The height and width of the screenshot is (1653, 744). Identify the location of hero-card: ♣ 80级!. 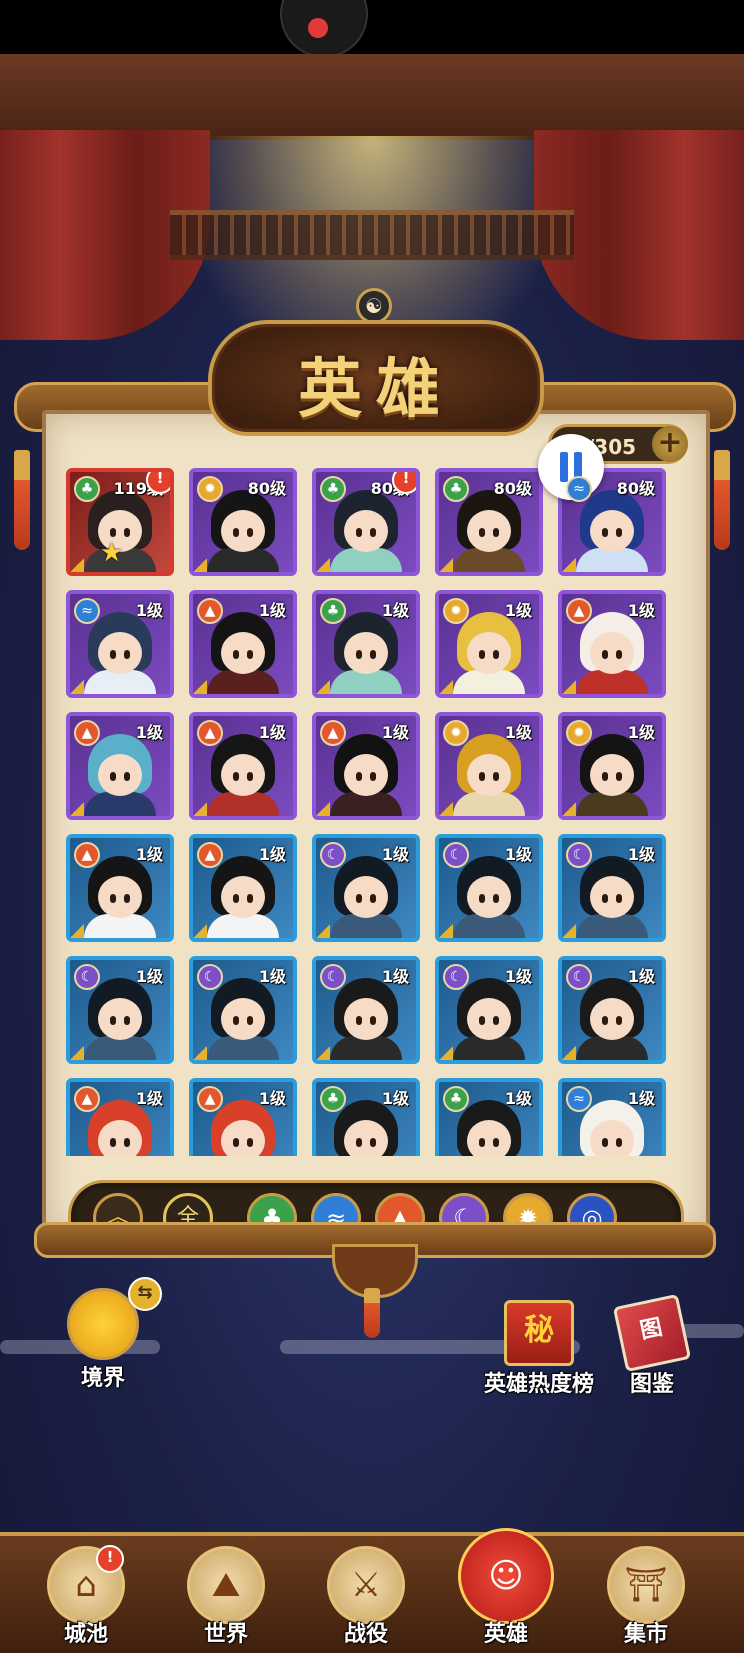
(366, 522).